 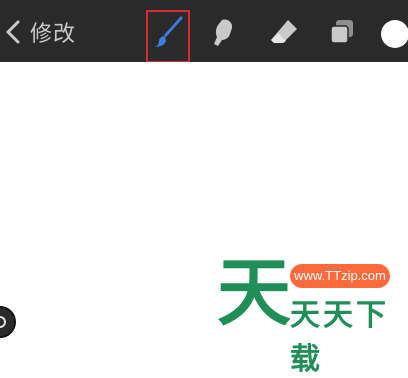 I want to click on eraser-tool-button, so click(x=284, y=32).